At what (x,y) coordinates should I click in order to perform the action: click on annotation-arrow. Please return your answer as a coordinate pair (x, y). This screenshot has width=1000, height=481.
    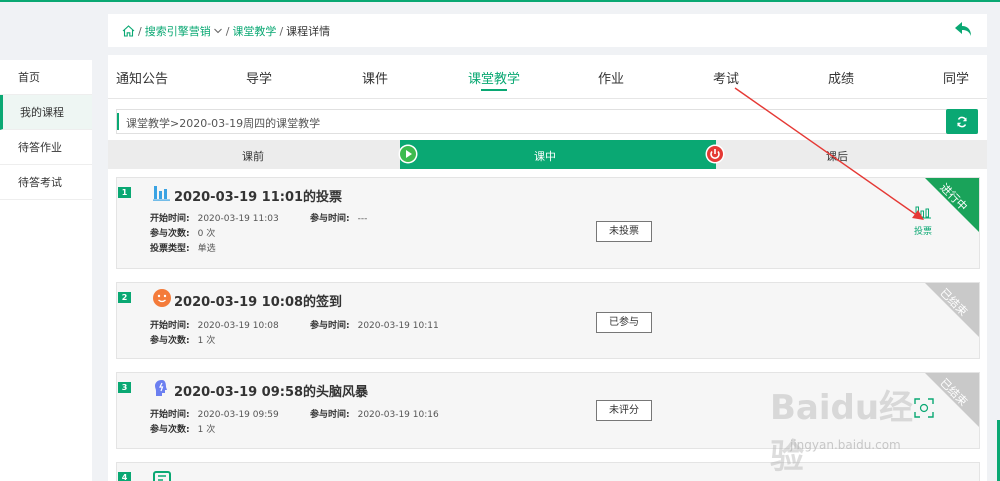
    Looking at the image, I should click on (829, 153).